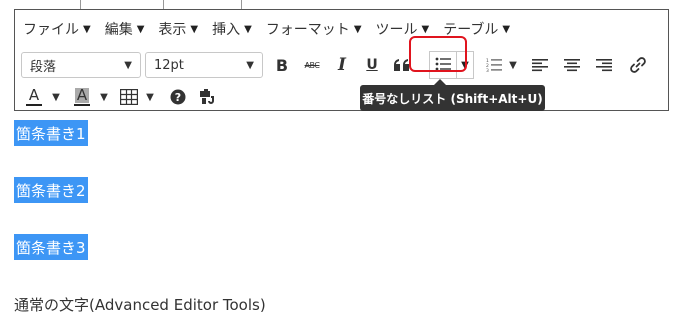  I want to click on strikethrough-icon: ABC, so click(312, 65).